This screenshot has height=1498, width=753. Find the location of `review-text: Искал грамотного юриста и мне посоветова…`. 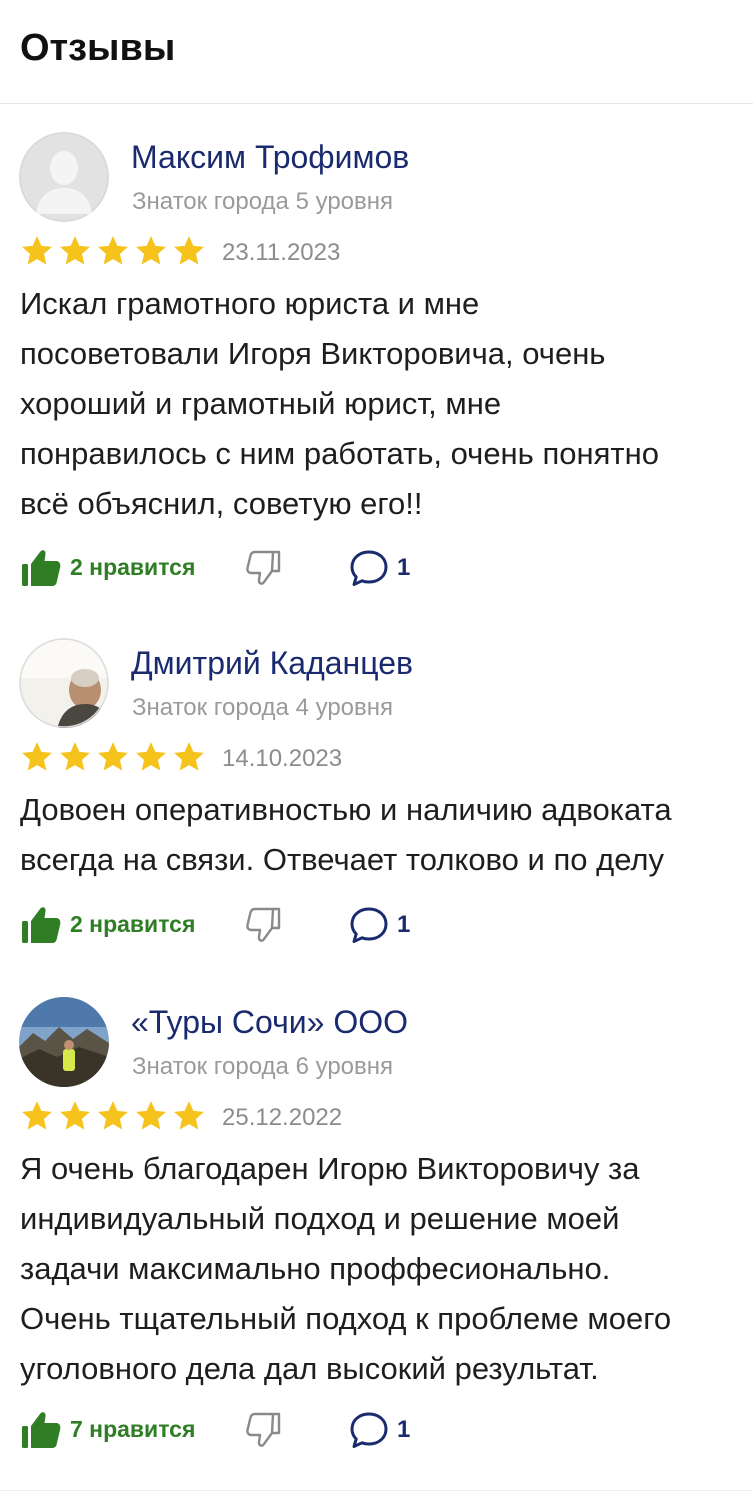

review-text: Искал грамотного юриста и мне посоветова… is located at coordinates (339, 403).